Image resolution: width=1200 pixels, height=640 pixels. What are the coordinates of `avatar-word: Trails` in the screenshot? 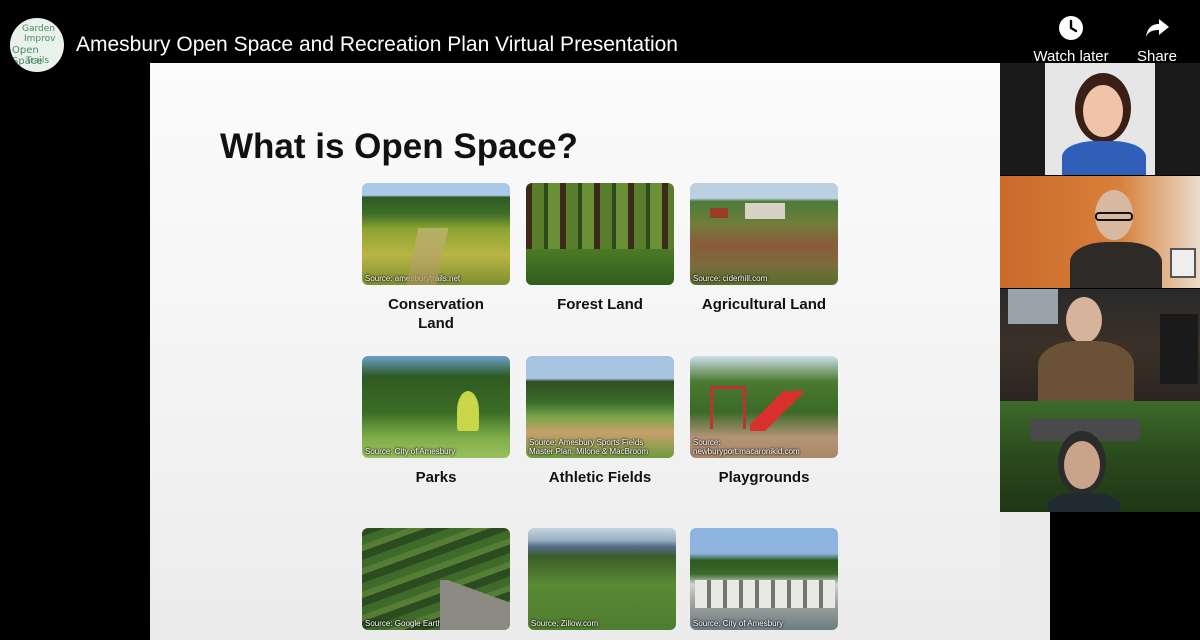 It's located at (38, 61).